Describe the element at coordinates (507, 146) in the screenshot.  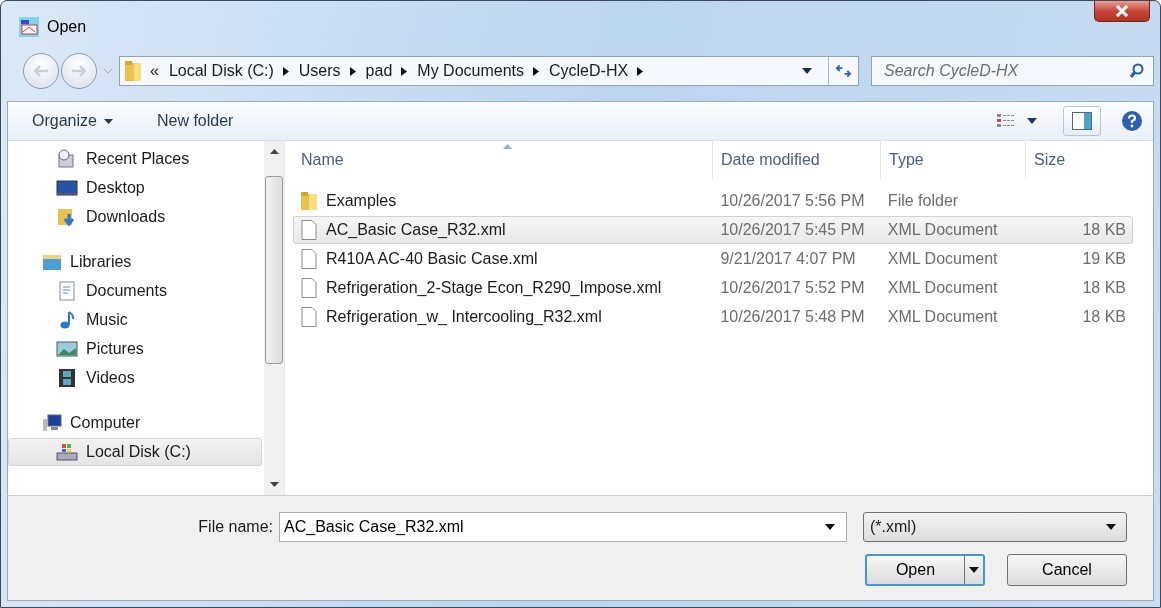
I see `sort-arrow-icon` at that location.